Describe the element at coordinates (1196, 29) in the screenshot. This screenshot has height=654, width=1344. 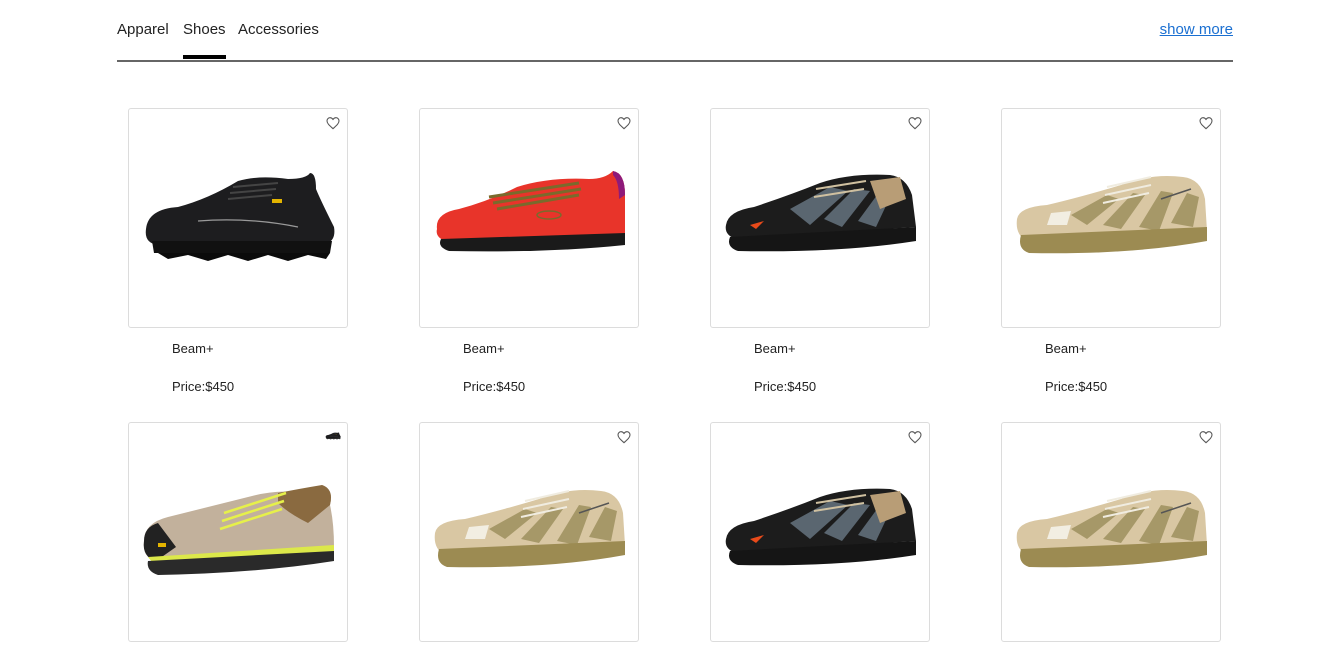
I see `show-more-link: show more` at that location.